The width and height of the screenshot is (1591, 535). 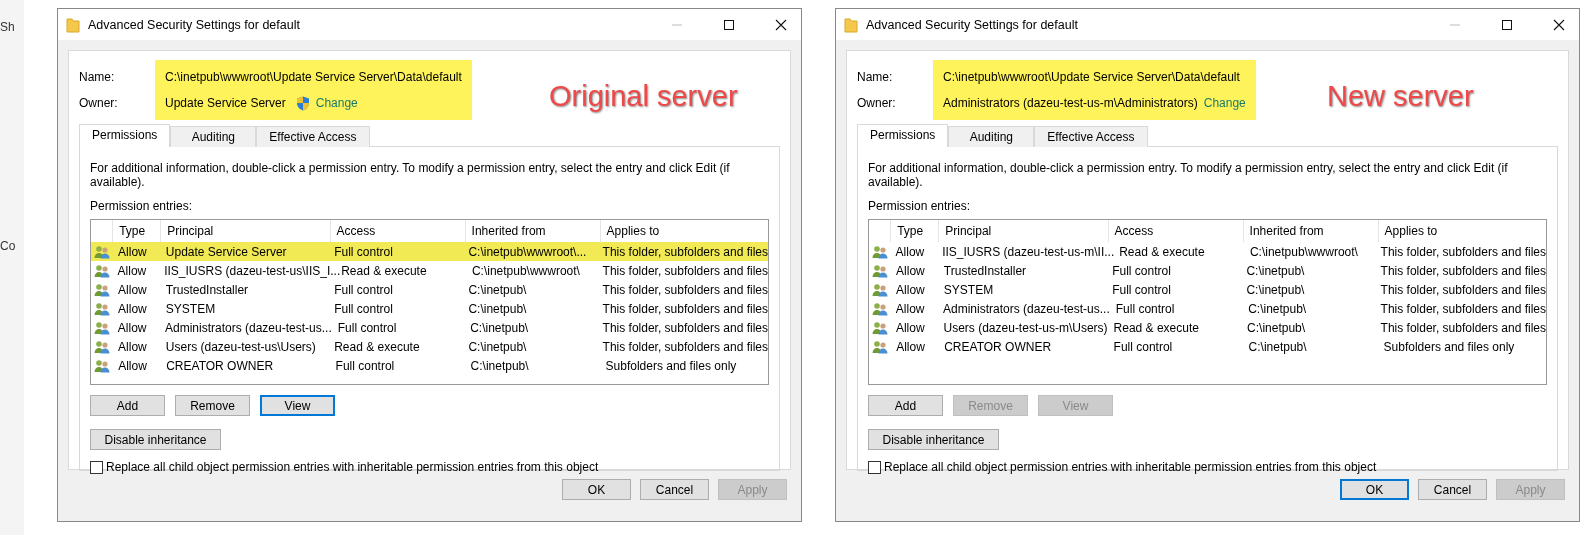 I want to click on owner-value: Update Service Server, so click(x=225, y=103).